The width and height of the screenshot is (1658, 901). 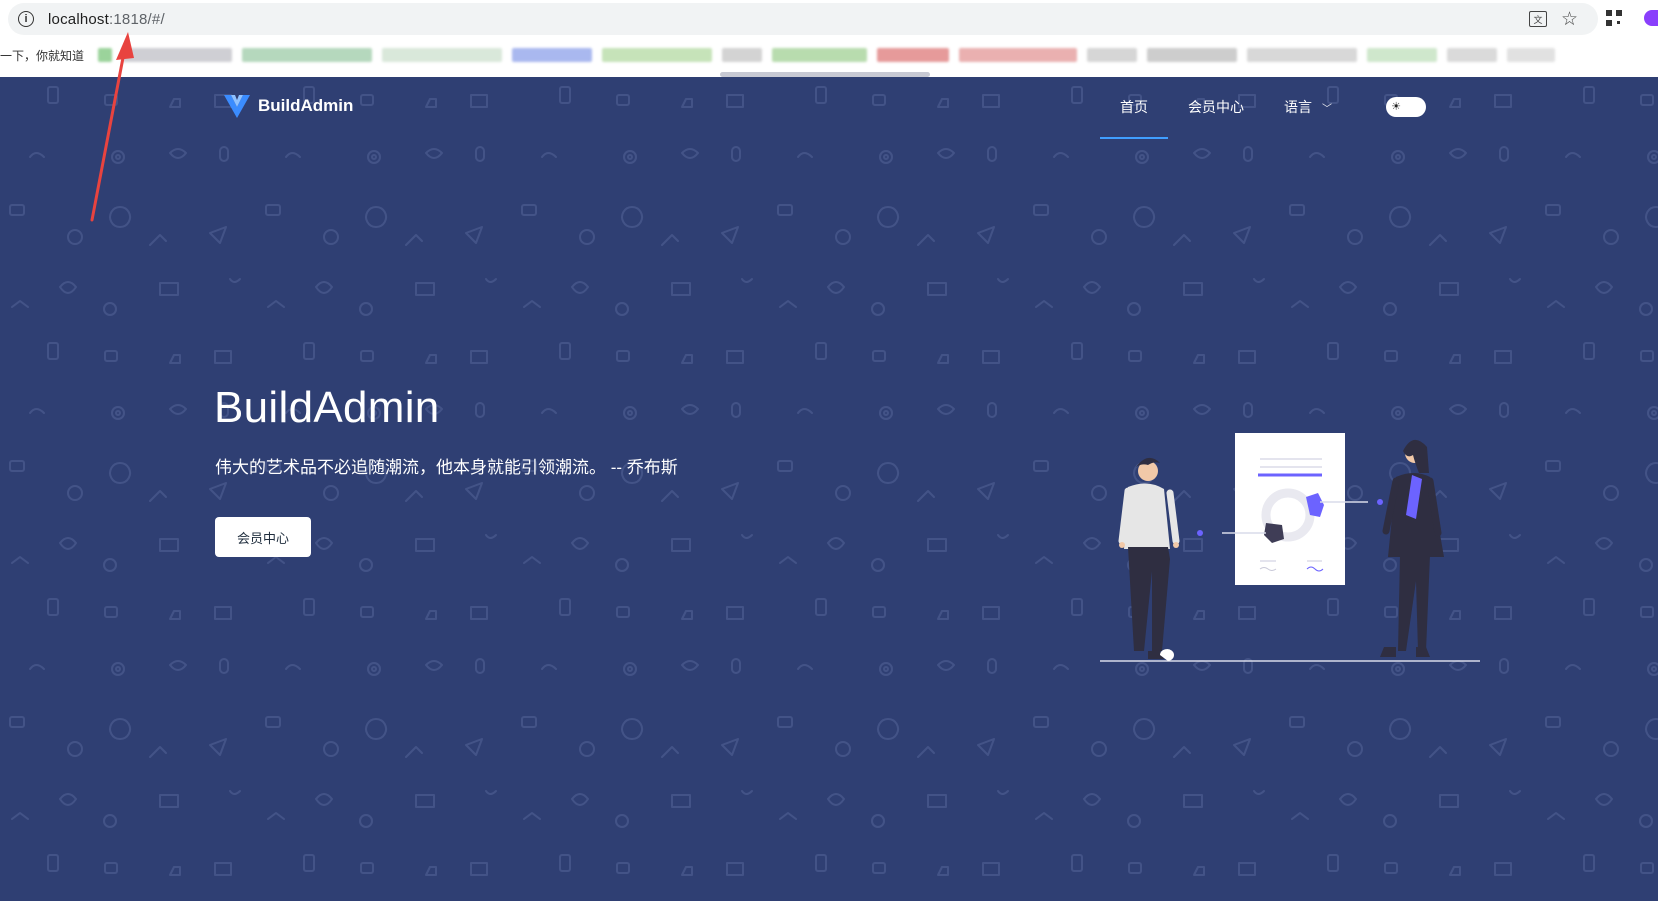 I want to click on site-logo: BuildAdmin, so click(x=287, y=106).